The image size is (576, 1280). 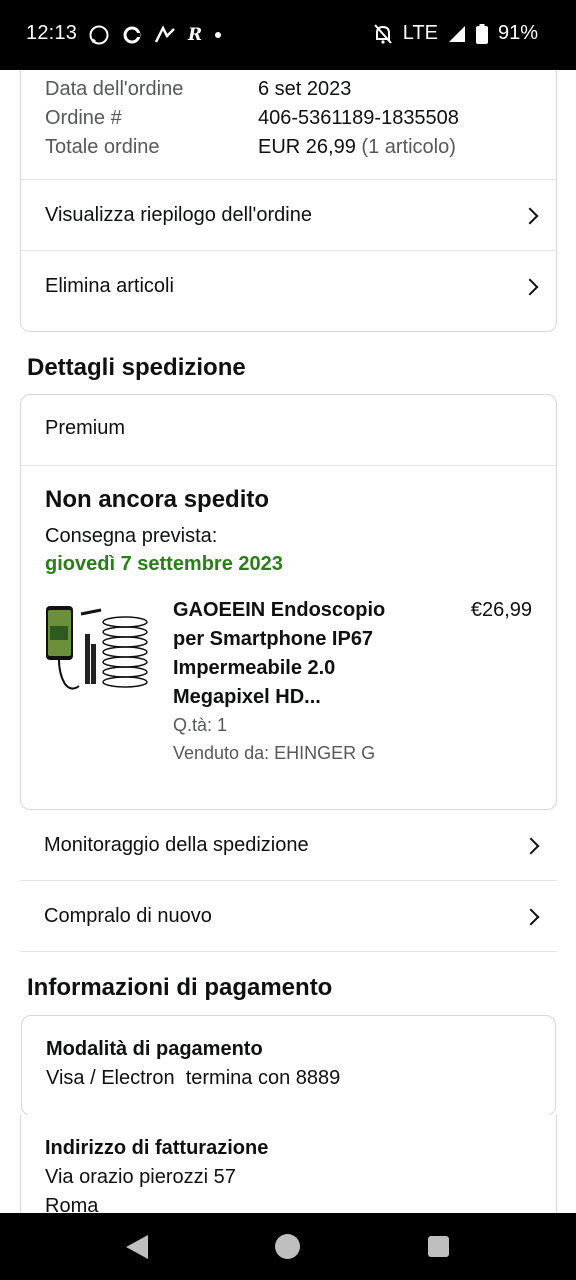 I want to click on buy-again-link: Compralo di nuovo, so click(x=288, y=916).